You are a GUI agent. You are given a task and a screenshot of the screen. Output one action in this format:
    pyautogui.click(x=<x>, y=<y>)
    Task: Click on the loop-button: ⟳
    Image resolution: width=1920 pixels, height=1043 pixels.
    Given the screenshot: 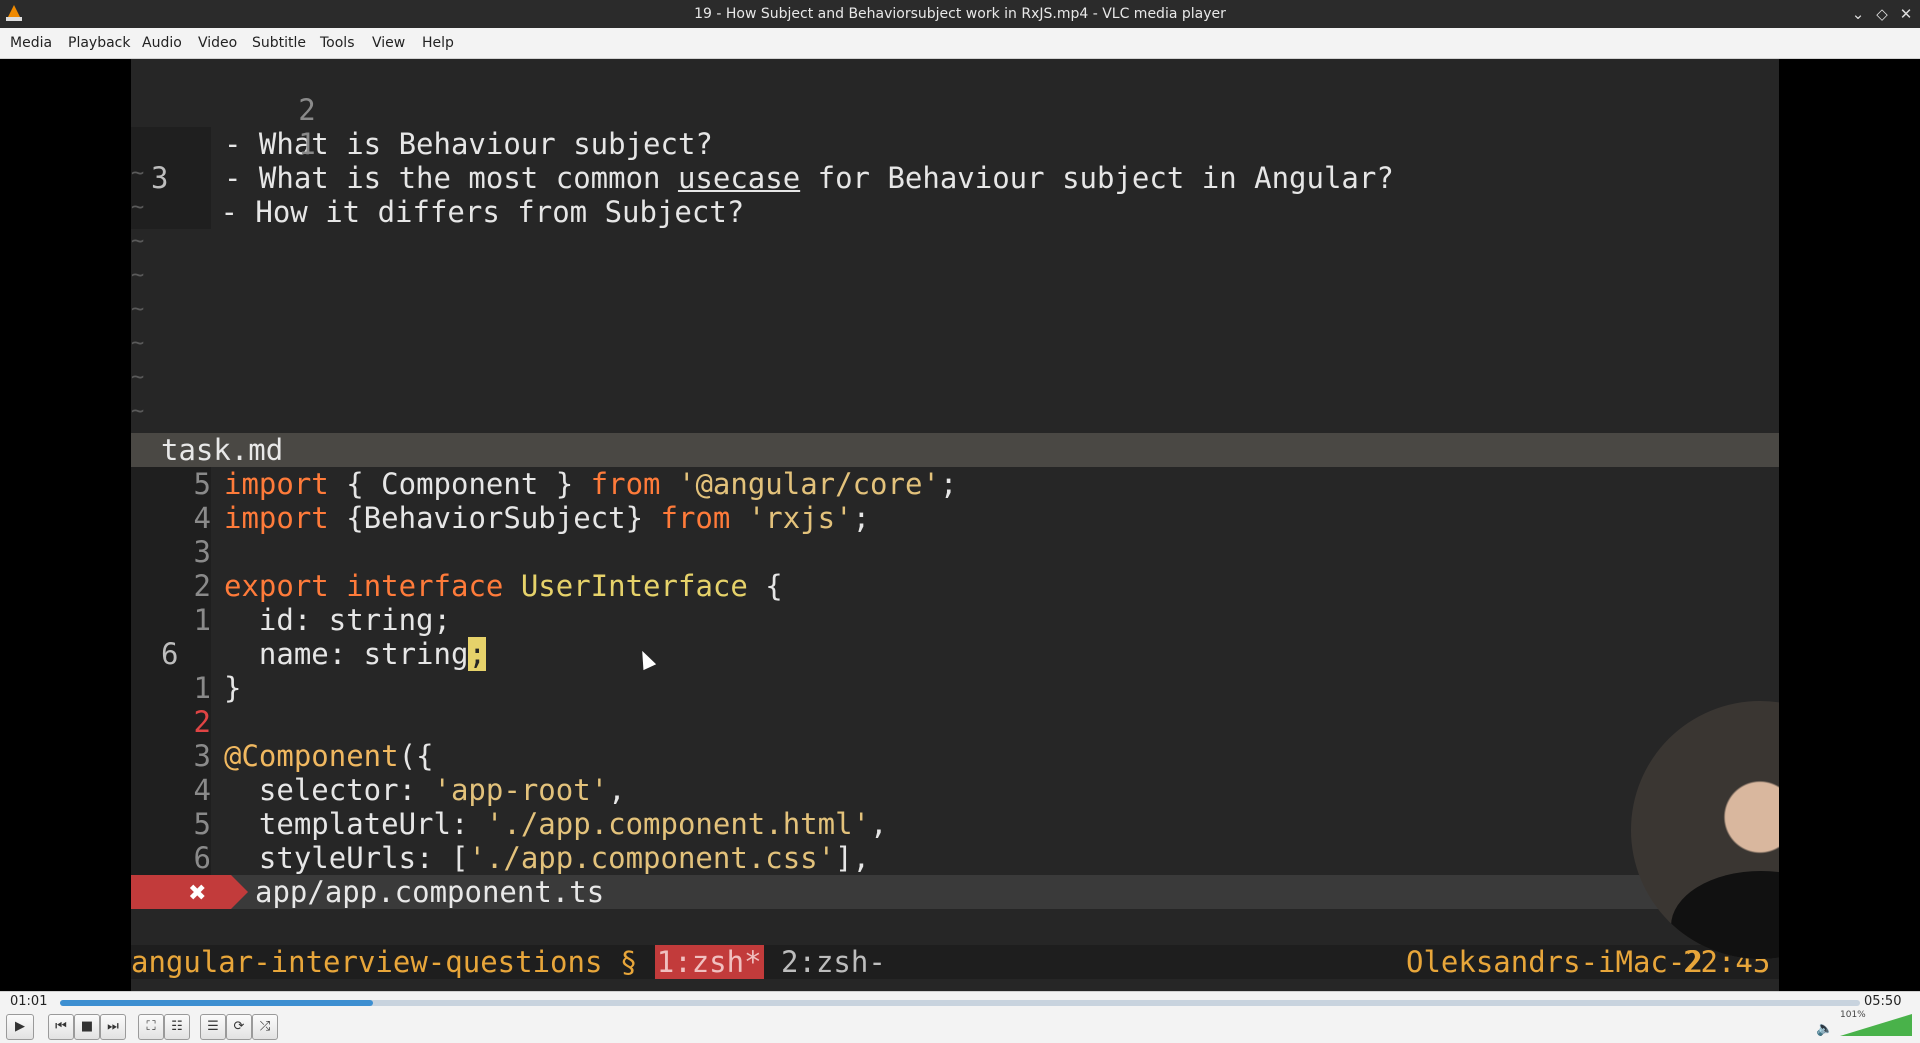 What is the action you would take?
    pyautogui.click(x=239, y=1027)
    